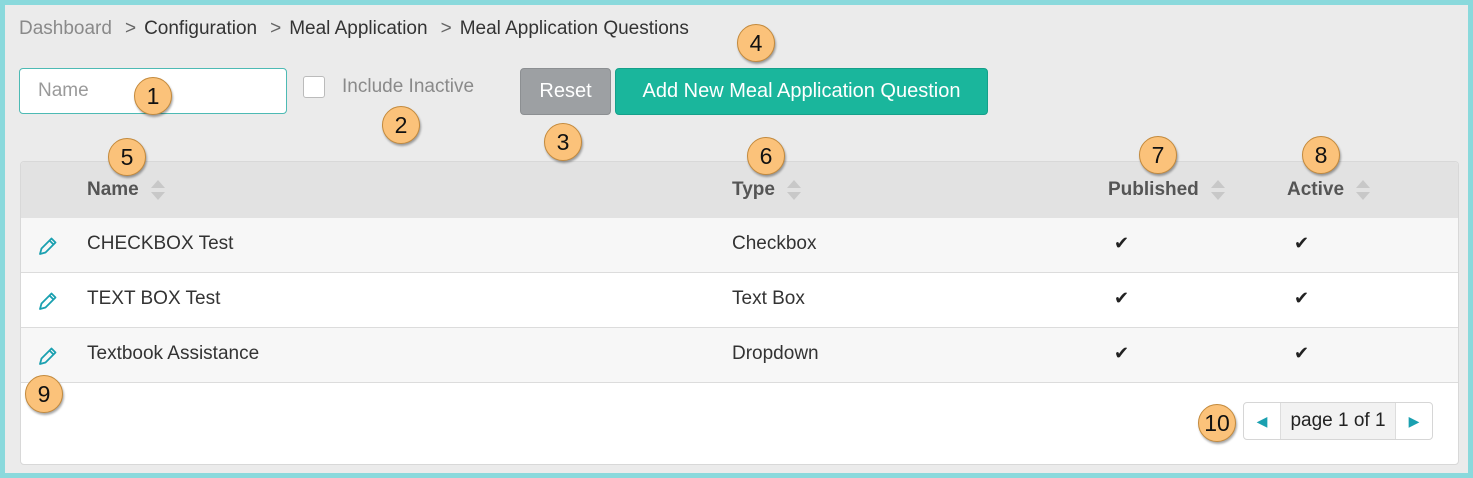 This screenshot has height=478, width=1473. What do you see at coordinates (200, 28) in the screenshot?
I see `breadcrumb-configuration-link: Configuration` at bounding box center [200, 28].